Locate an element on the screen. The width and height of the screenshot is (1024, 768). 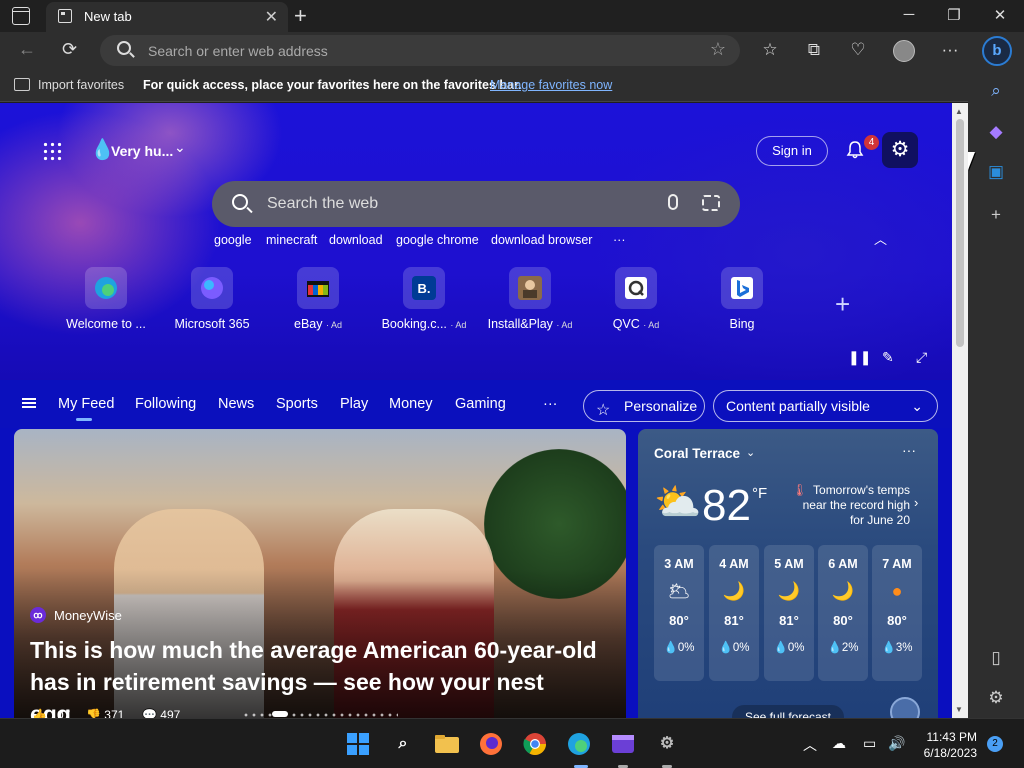
quick-link: eBay · Ad is located at coordinates (318, 299).